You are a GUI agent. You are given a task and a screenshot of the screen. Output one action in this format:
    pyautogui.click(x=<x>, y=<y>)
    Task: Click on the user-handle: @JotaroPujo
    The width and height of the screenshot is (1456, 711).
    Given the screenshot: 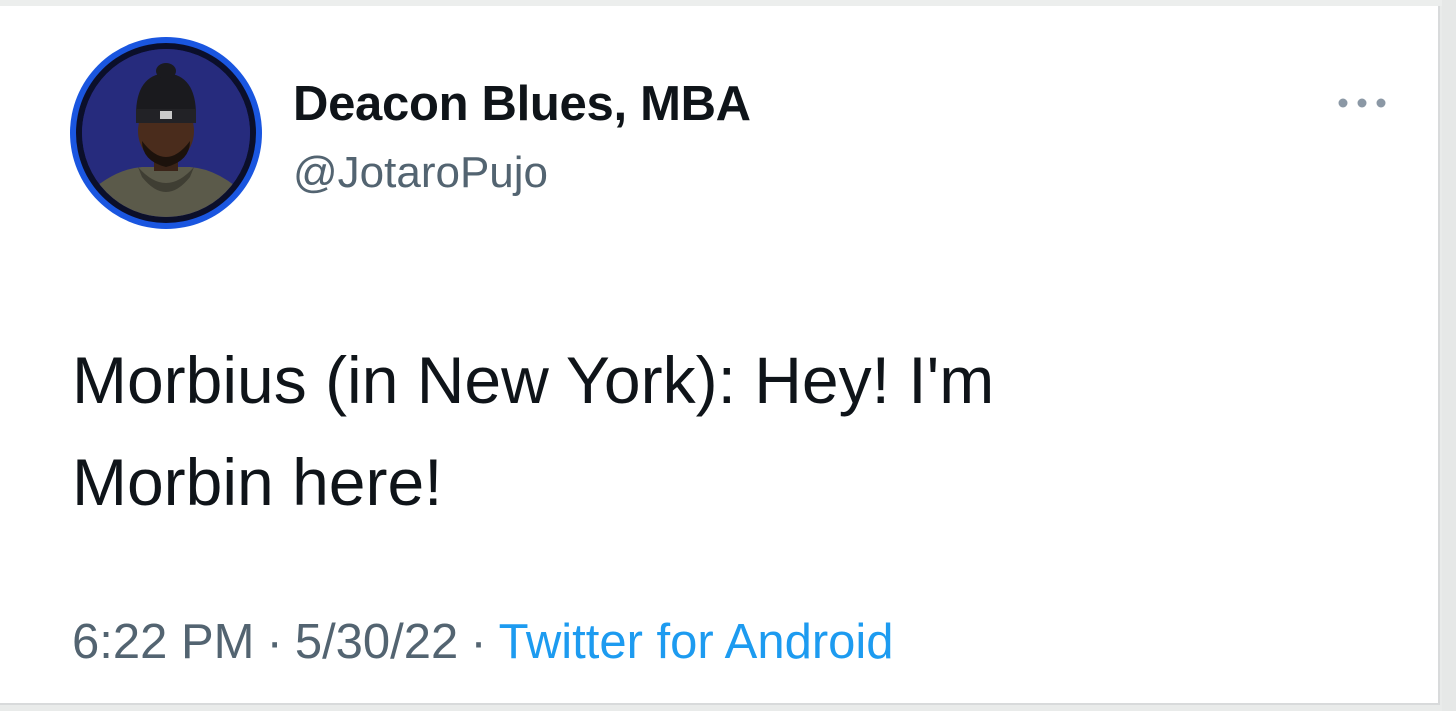 What is the action you would take?
    pyautogui.click(x=420, y=173)
    